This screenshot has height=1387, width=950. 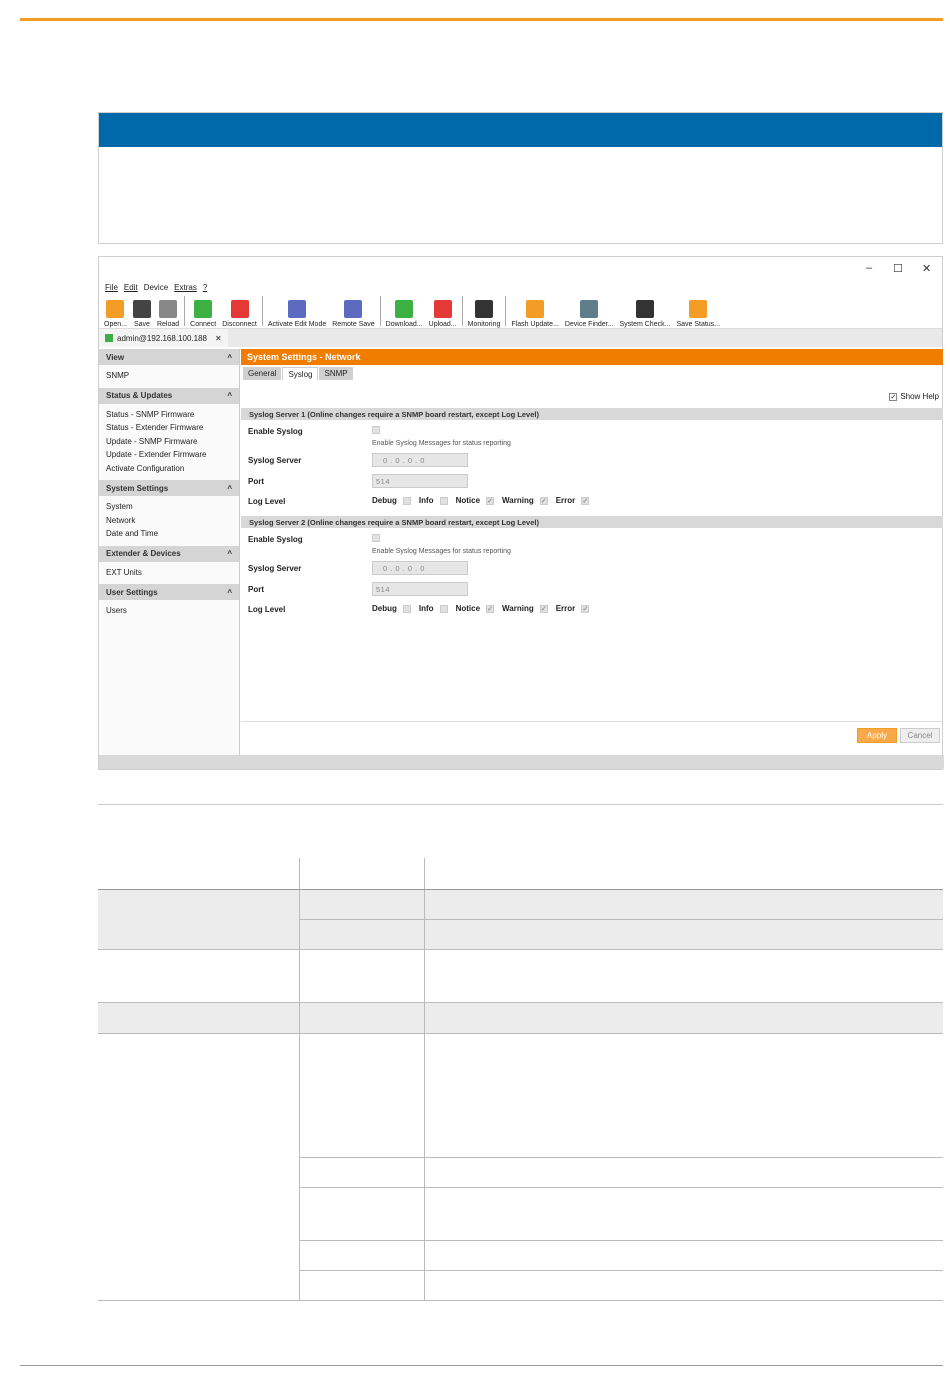 What do you see at coordinates (898, 268) in the screenshot?
I see `maximize-icon: ☐` at bounding box center [898, 268].